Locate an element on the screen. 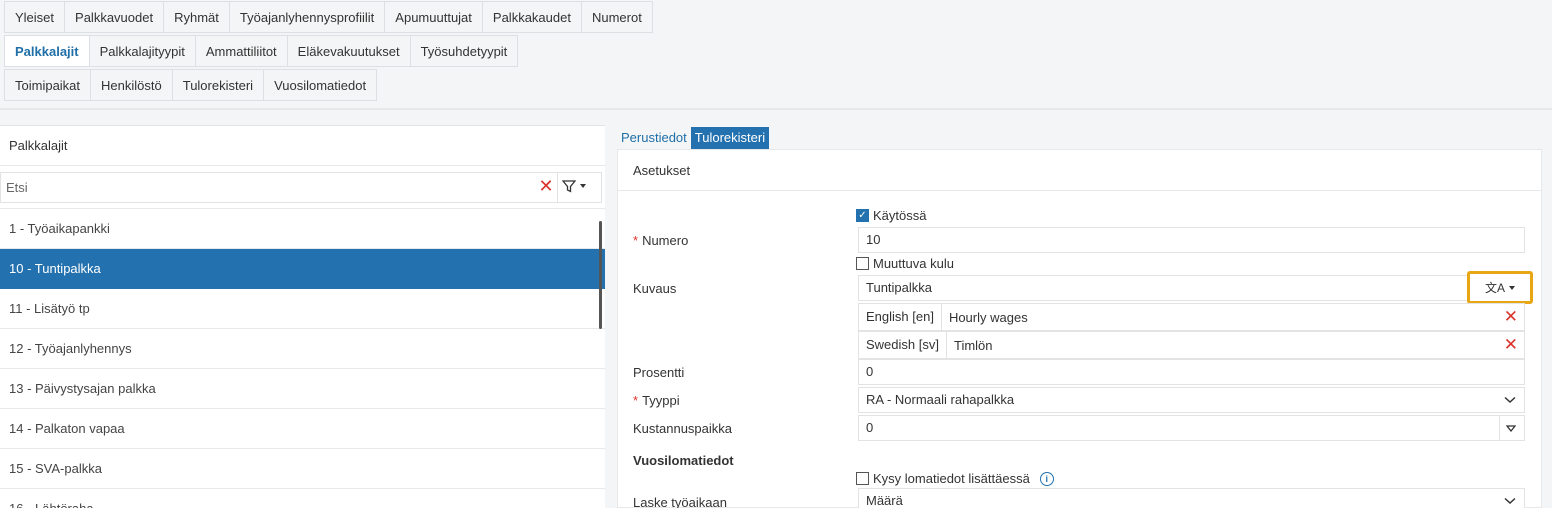 This screenshot has height=508, width=1552. tab-numerot: Numerot is located at coordinates (616, 17).